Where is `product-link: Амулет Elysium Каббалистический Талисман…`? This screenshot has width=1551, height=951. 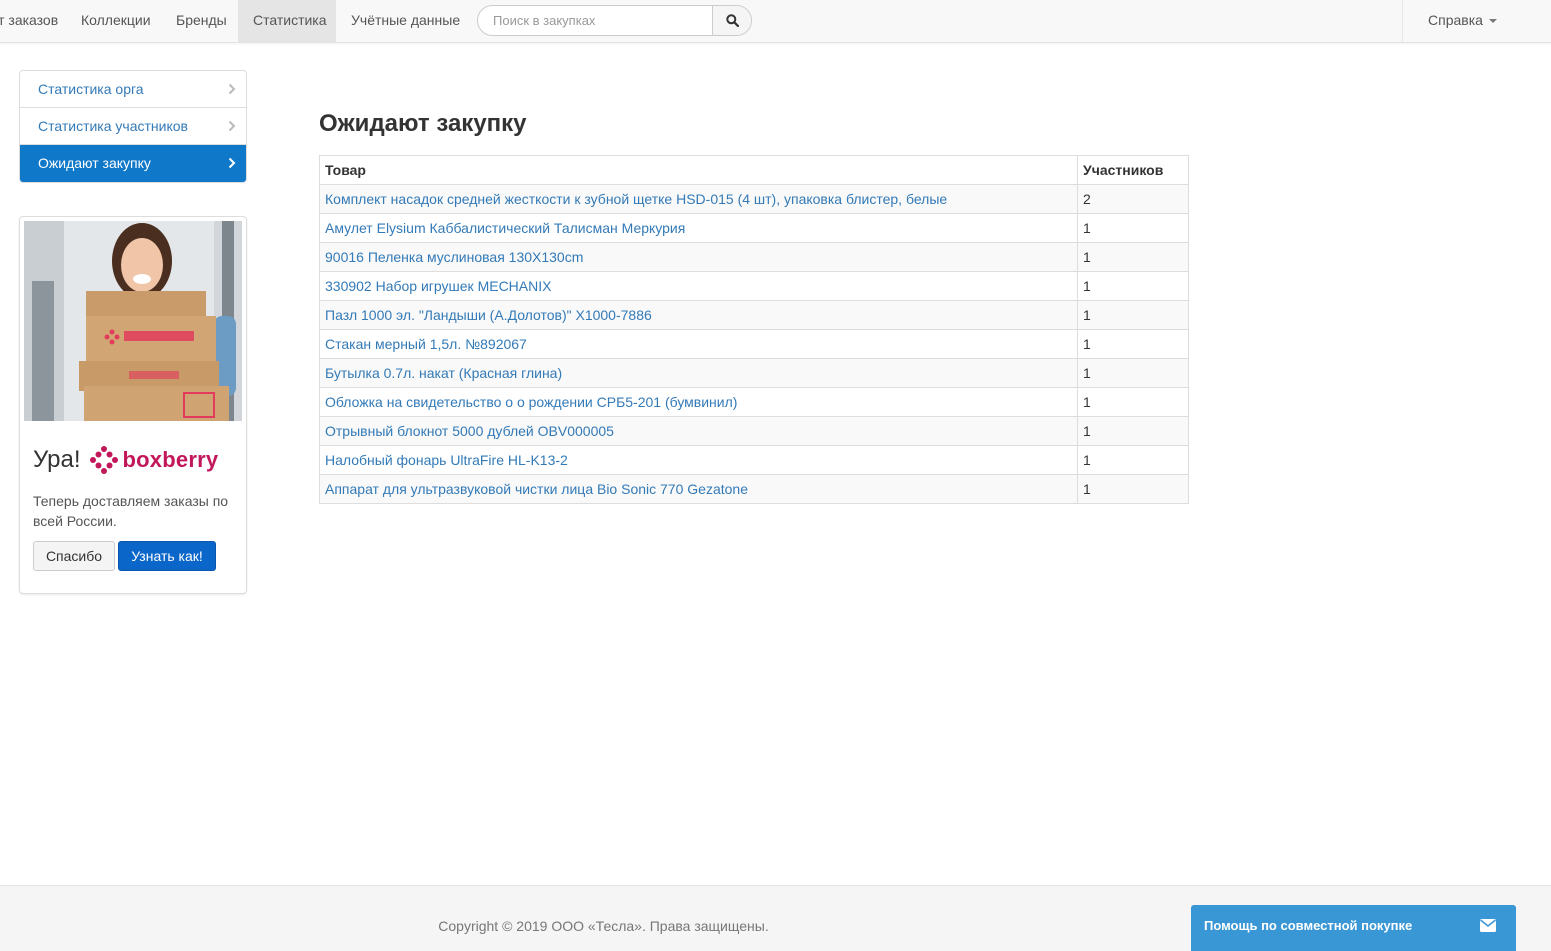
product-link: Амулет Elysium Каббалистический Талисман… is located at coordinates (505, 228).